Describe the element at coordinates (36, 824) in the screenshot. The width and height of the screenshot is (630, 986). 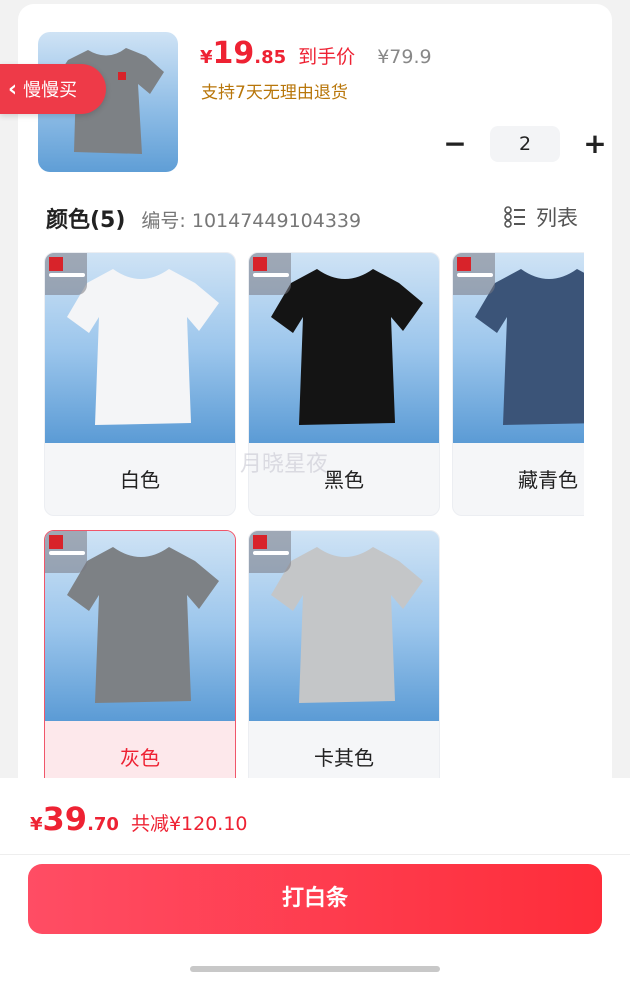
I see `total-currency: ¥` at that location.